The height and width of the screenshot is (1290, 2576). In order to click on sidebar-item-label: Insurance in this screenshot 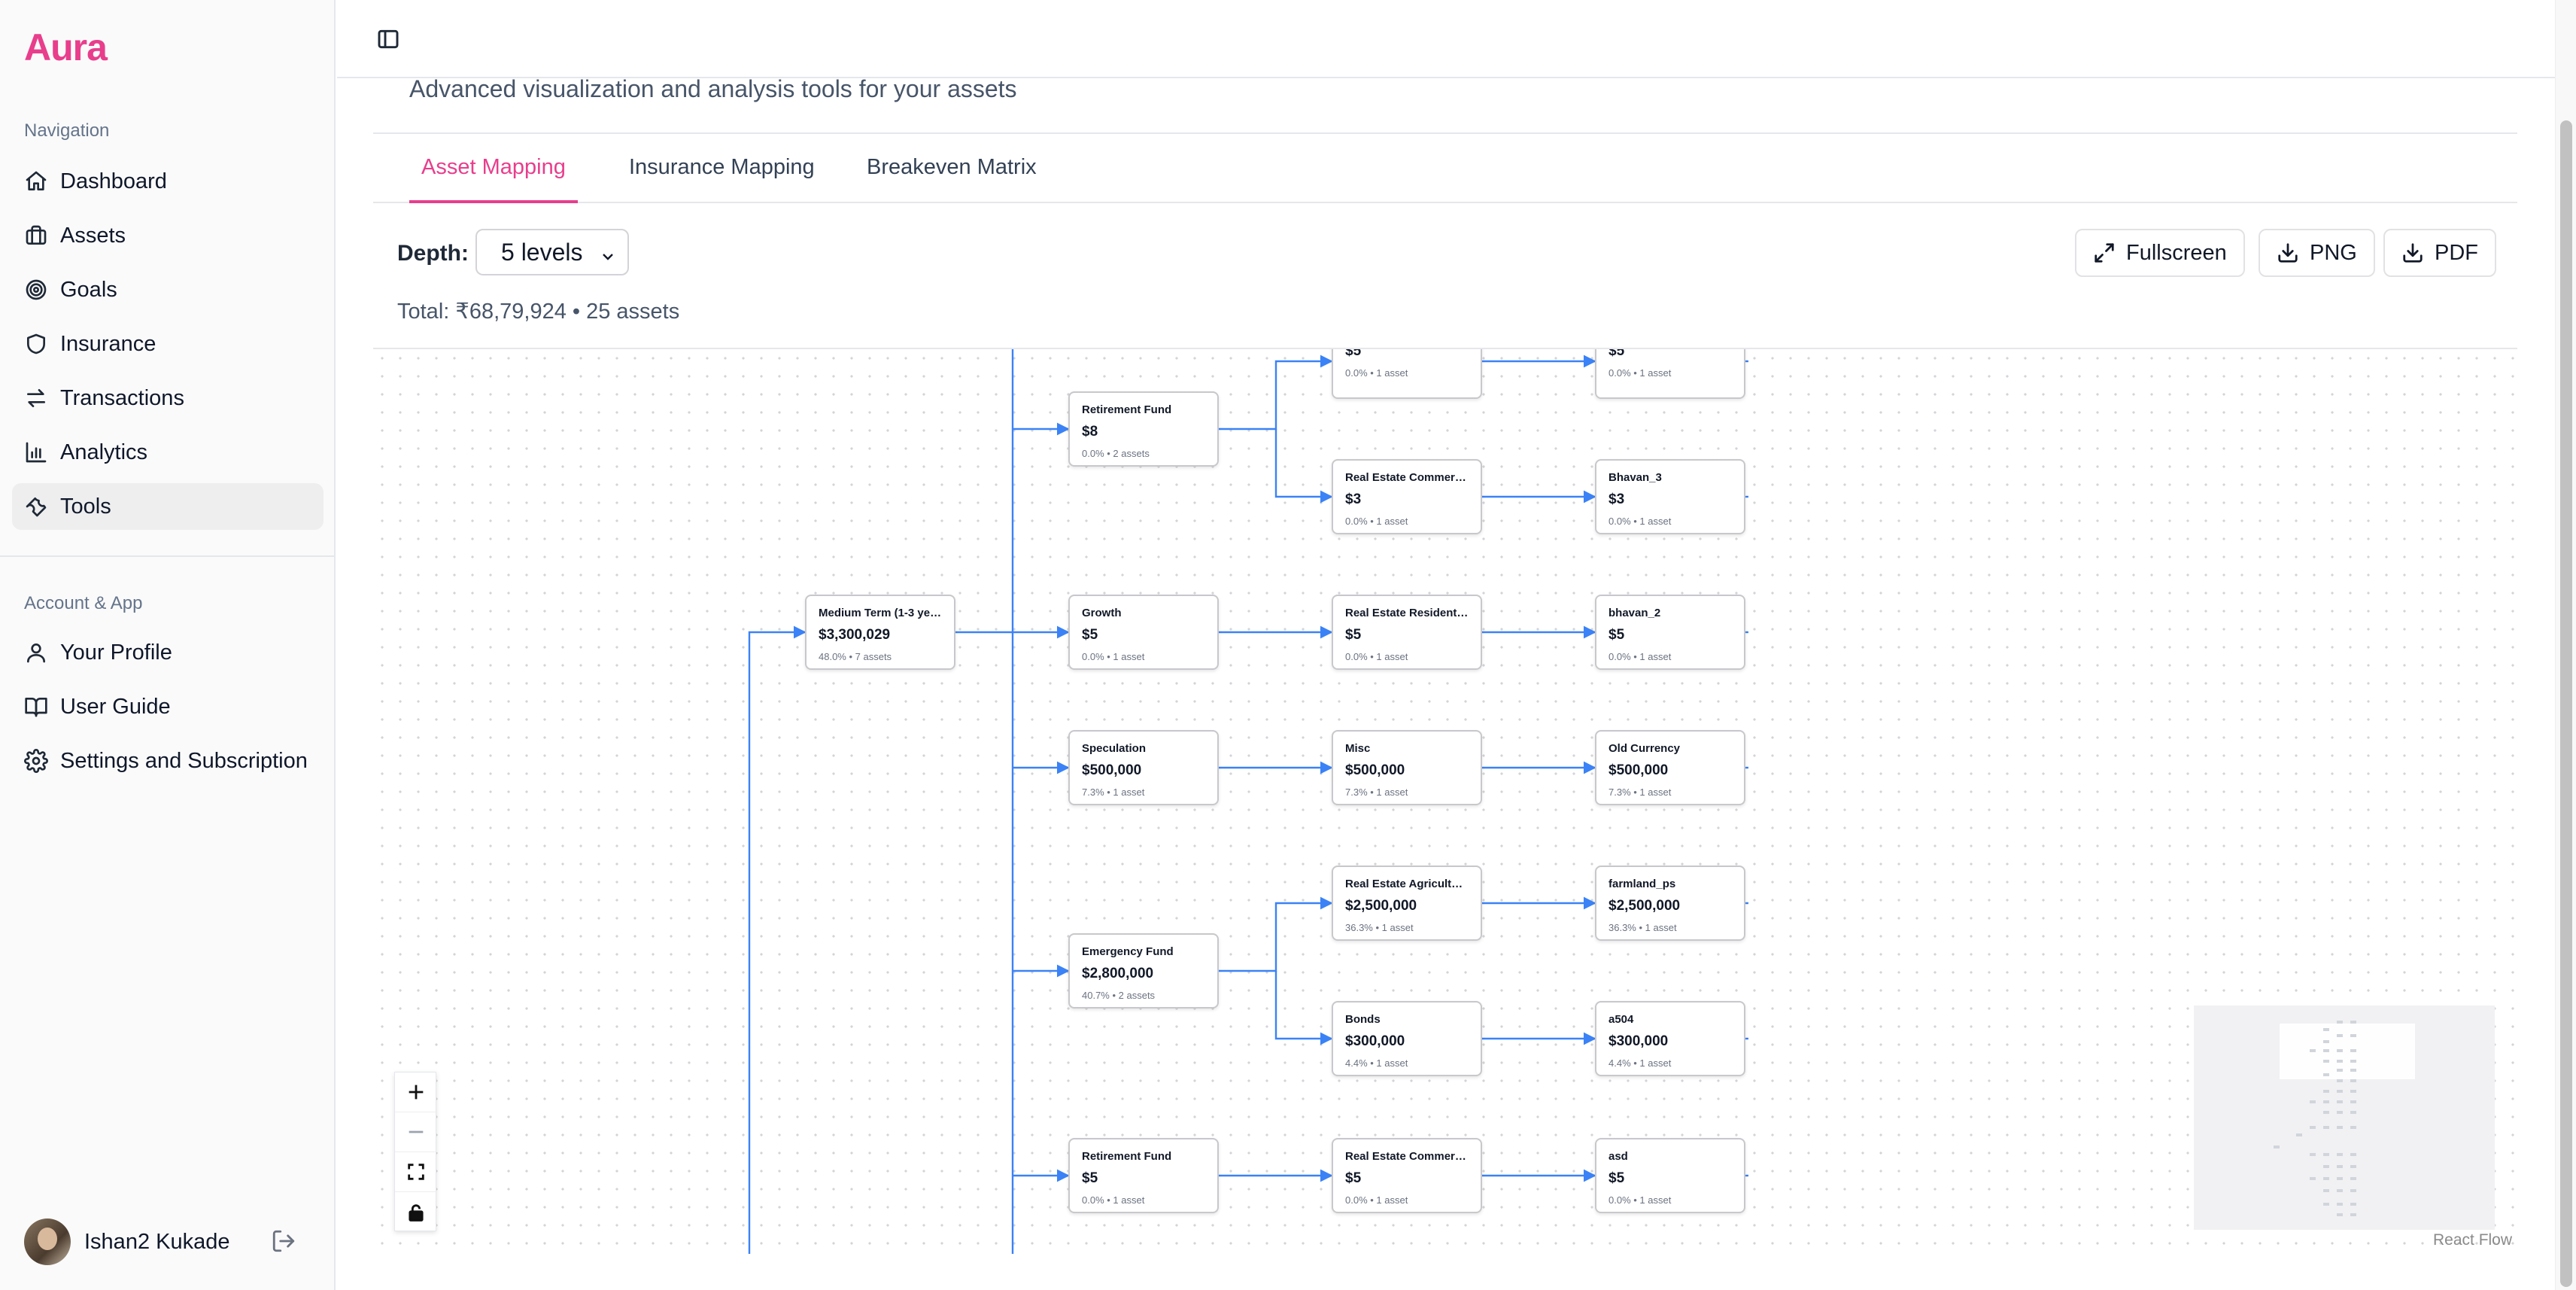, I will do `click(108, 343)`.